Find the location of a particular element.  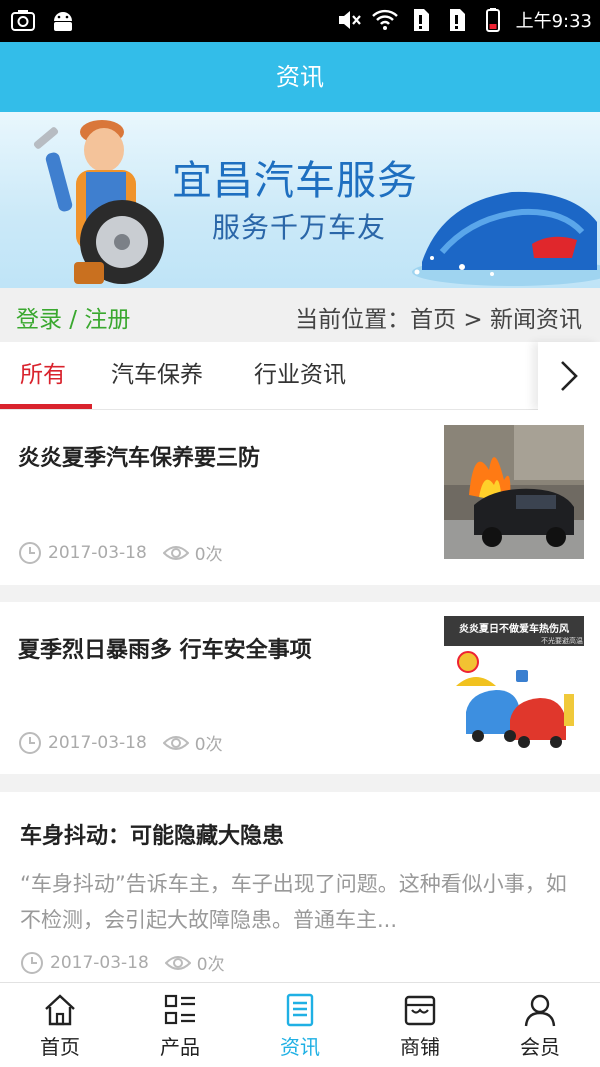

news-title: 炎炎夏季汽车保养要三防 is located at coordinates (139, 458).